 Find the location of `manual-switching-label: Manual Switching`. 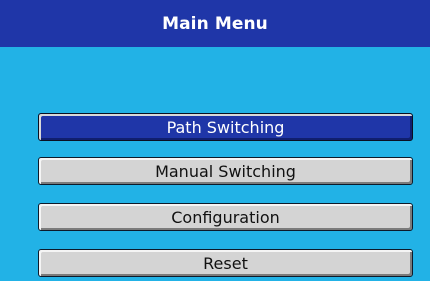

manual-switching-label: Manual Switching is located at coordinates (225, 171).